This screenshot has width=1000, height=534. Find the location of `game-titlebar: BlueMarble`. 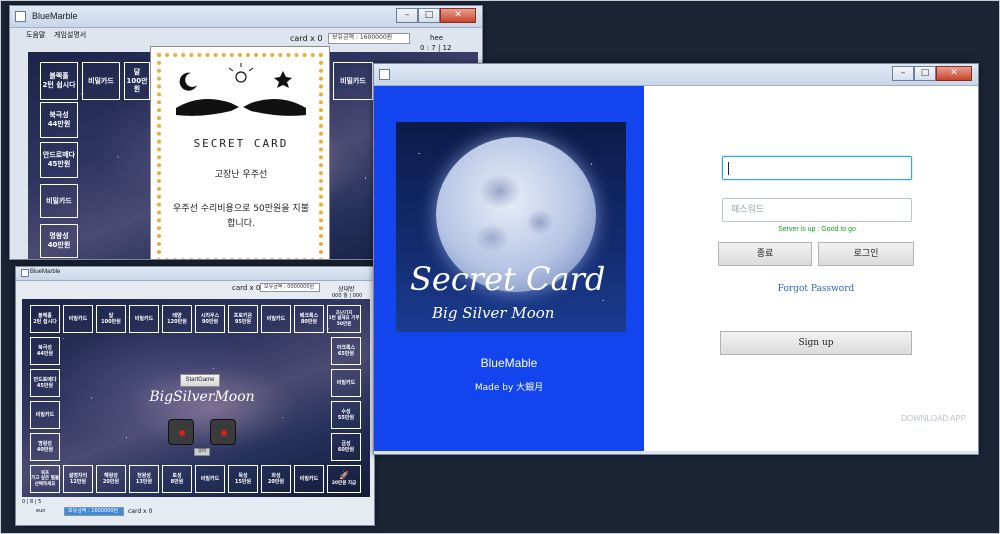

game-titlebar: BlueMarble is located at coordinates (195, 274).